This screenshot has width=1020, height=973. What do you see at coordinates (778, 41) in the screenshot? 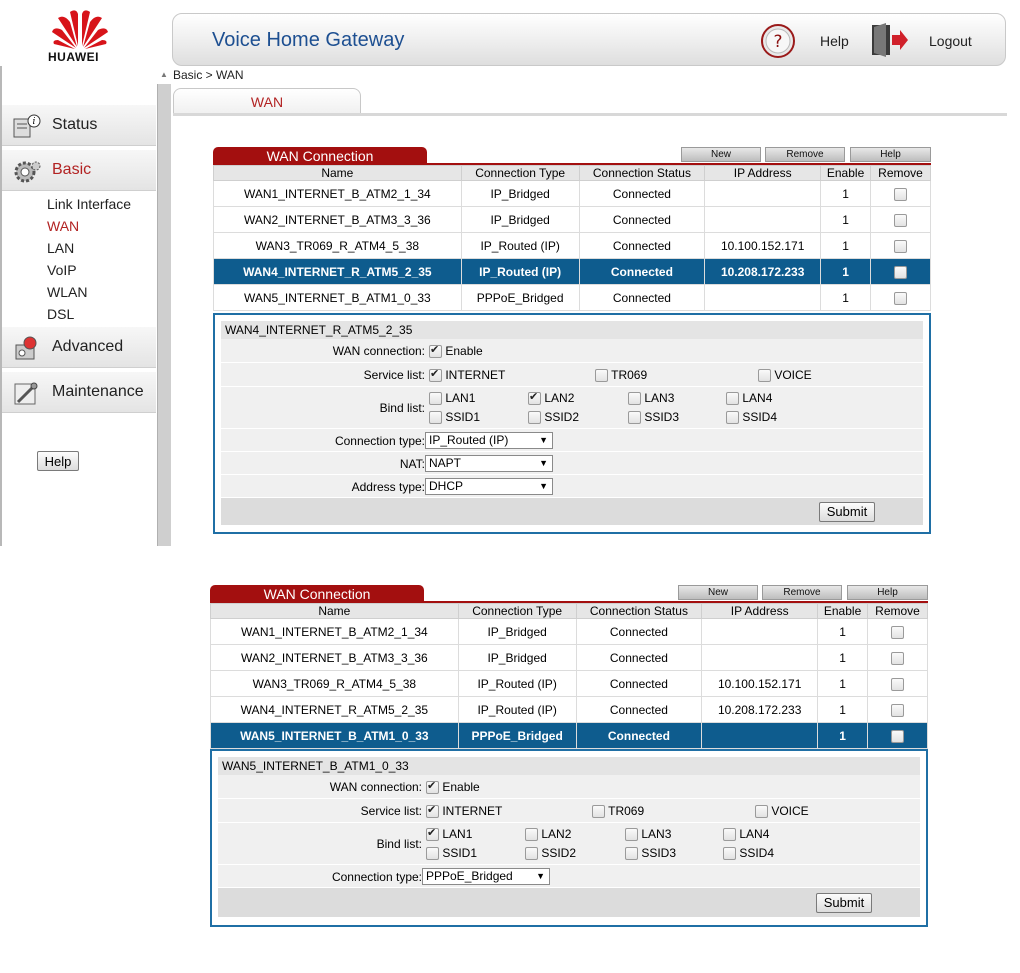
I see `help-question-icon: ?` at bounding box center [778, 41].